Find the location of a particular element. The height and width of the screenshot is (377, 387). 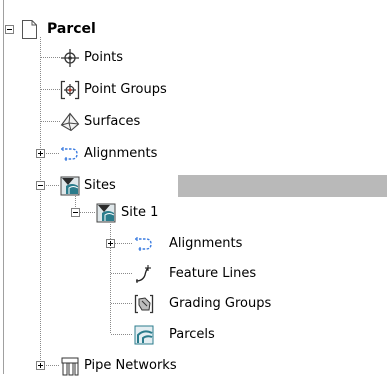

tree-node-point-groups: Point Groups is located at coordinates (193, 90).